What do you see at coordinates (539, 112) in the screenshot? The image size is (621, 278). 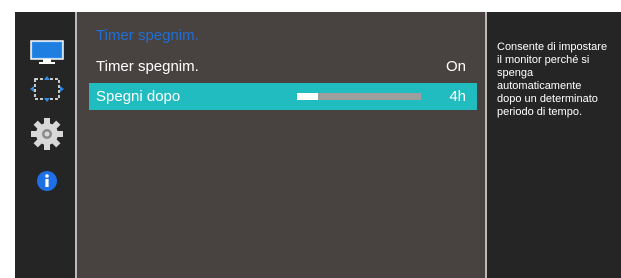 I see `help-text-line: periodo di tempo.` at bounding box center [539, 112].